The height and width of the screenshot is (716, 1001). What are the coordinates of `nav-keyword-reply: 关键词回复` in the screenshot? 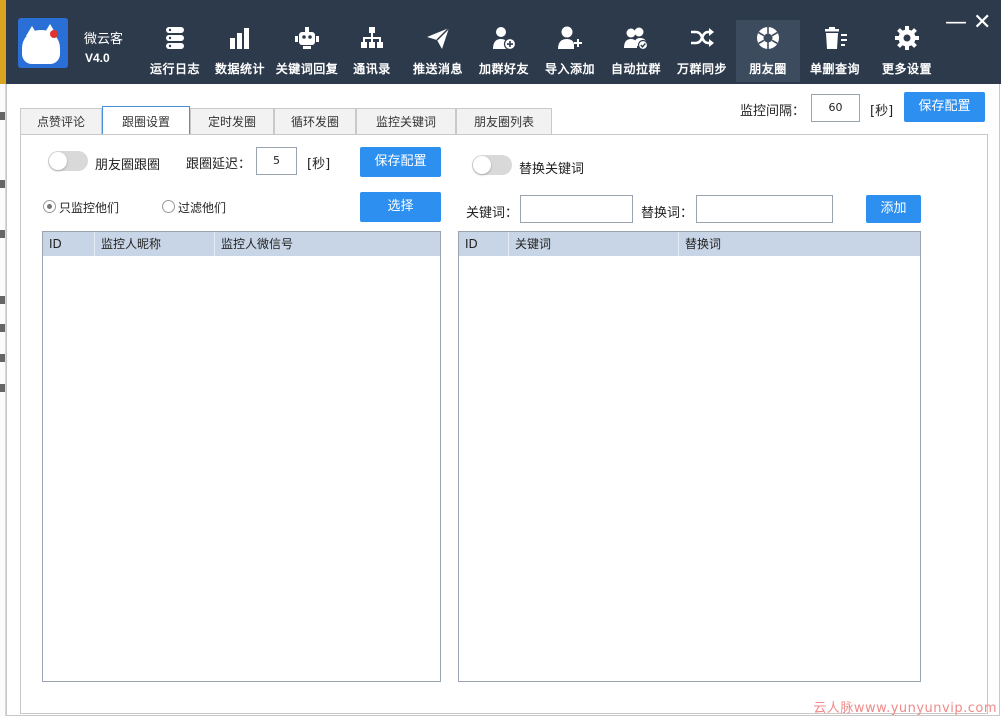 It's located at (307, 51).